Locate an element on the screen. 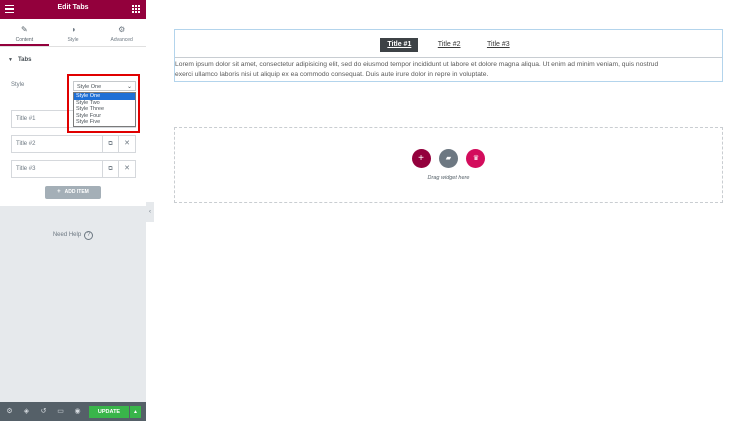 The image size is (750, 421). style-option: Style Five is located at coordinates (104, 122).